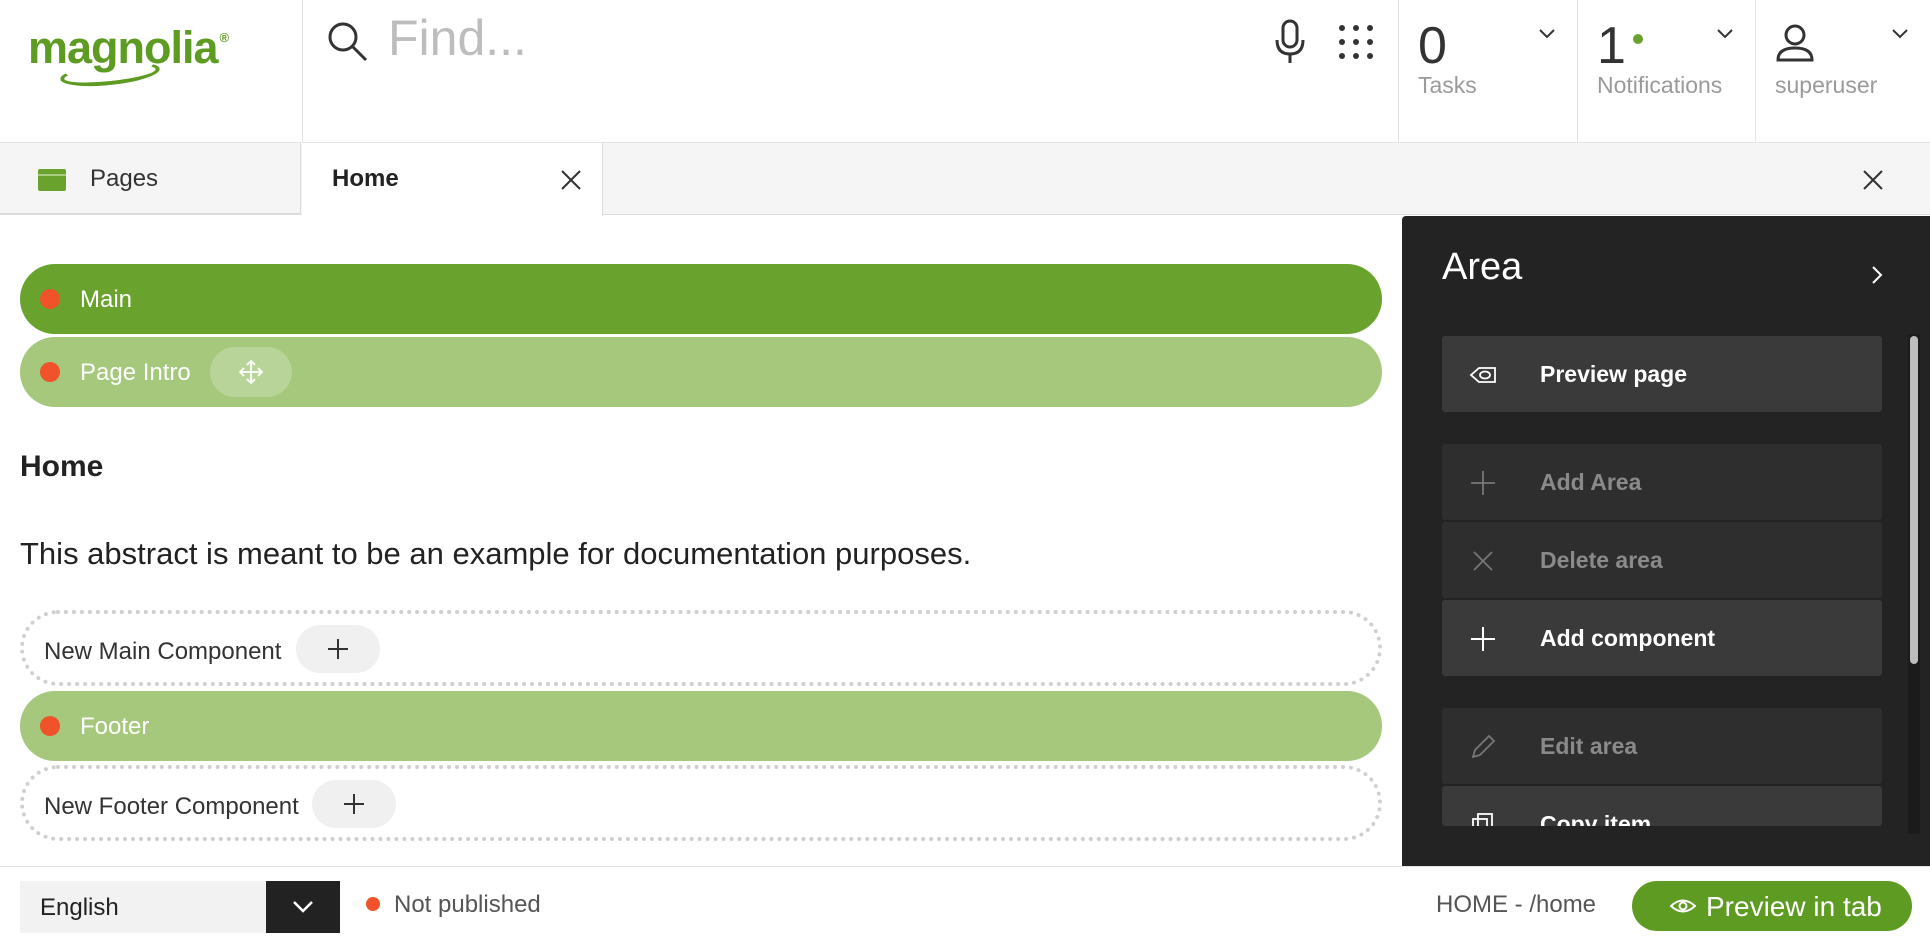 This screenshot has width=1930, height=936. What do you see at coordinates (1794, 906) in the screenshot?
I see `preview-in-tab-label: Preview in tab` at bounding box center [1794, 906].